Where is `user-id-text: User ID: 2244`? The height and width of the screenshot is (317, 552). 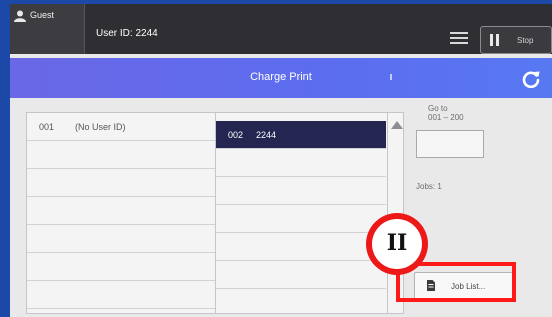
user-id-text: User ID: 2244 is located at coordinates (127, 33).